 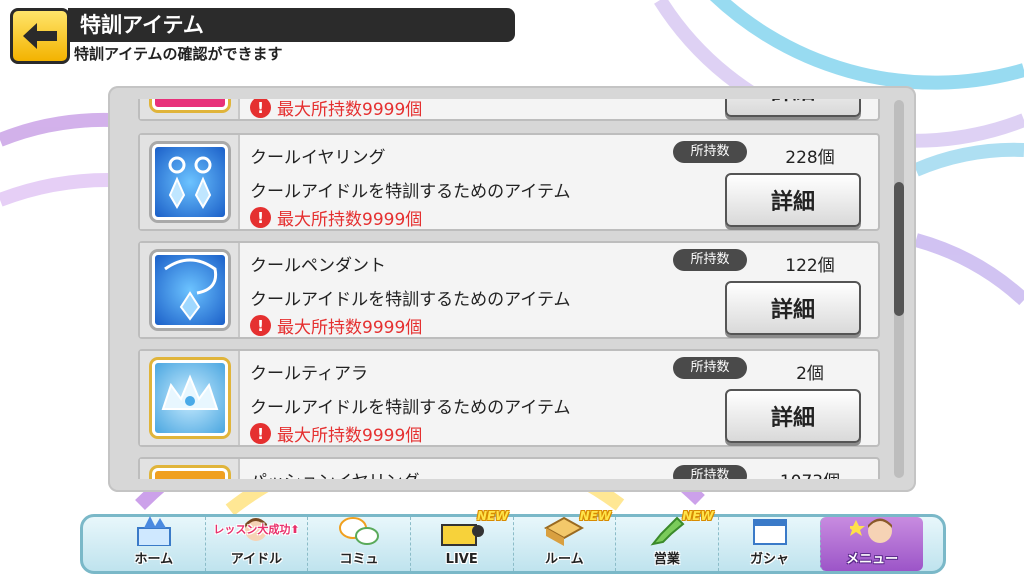 What do you see at coordinates (178, 54) in the screenshot?
I see `page-subtitle: 特訓アイテムの確認ができます` at bounding box center [178, 54].